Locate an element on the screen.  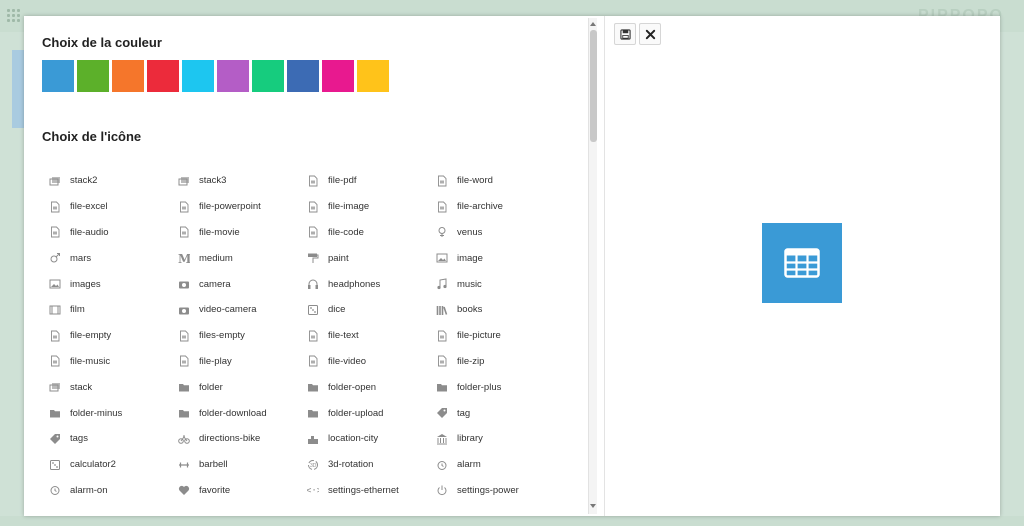
icon-option-file-word: file-word is located at coordinates (499, 180).